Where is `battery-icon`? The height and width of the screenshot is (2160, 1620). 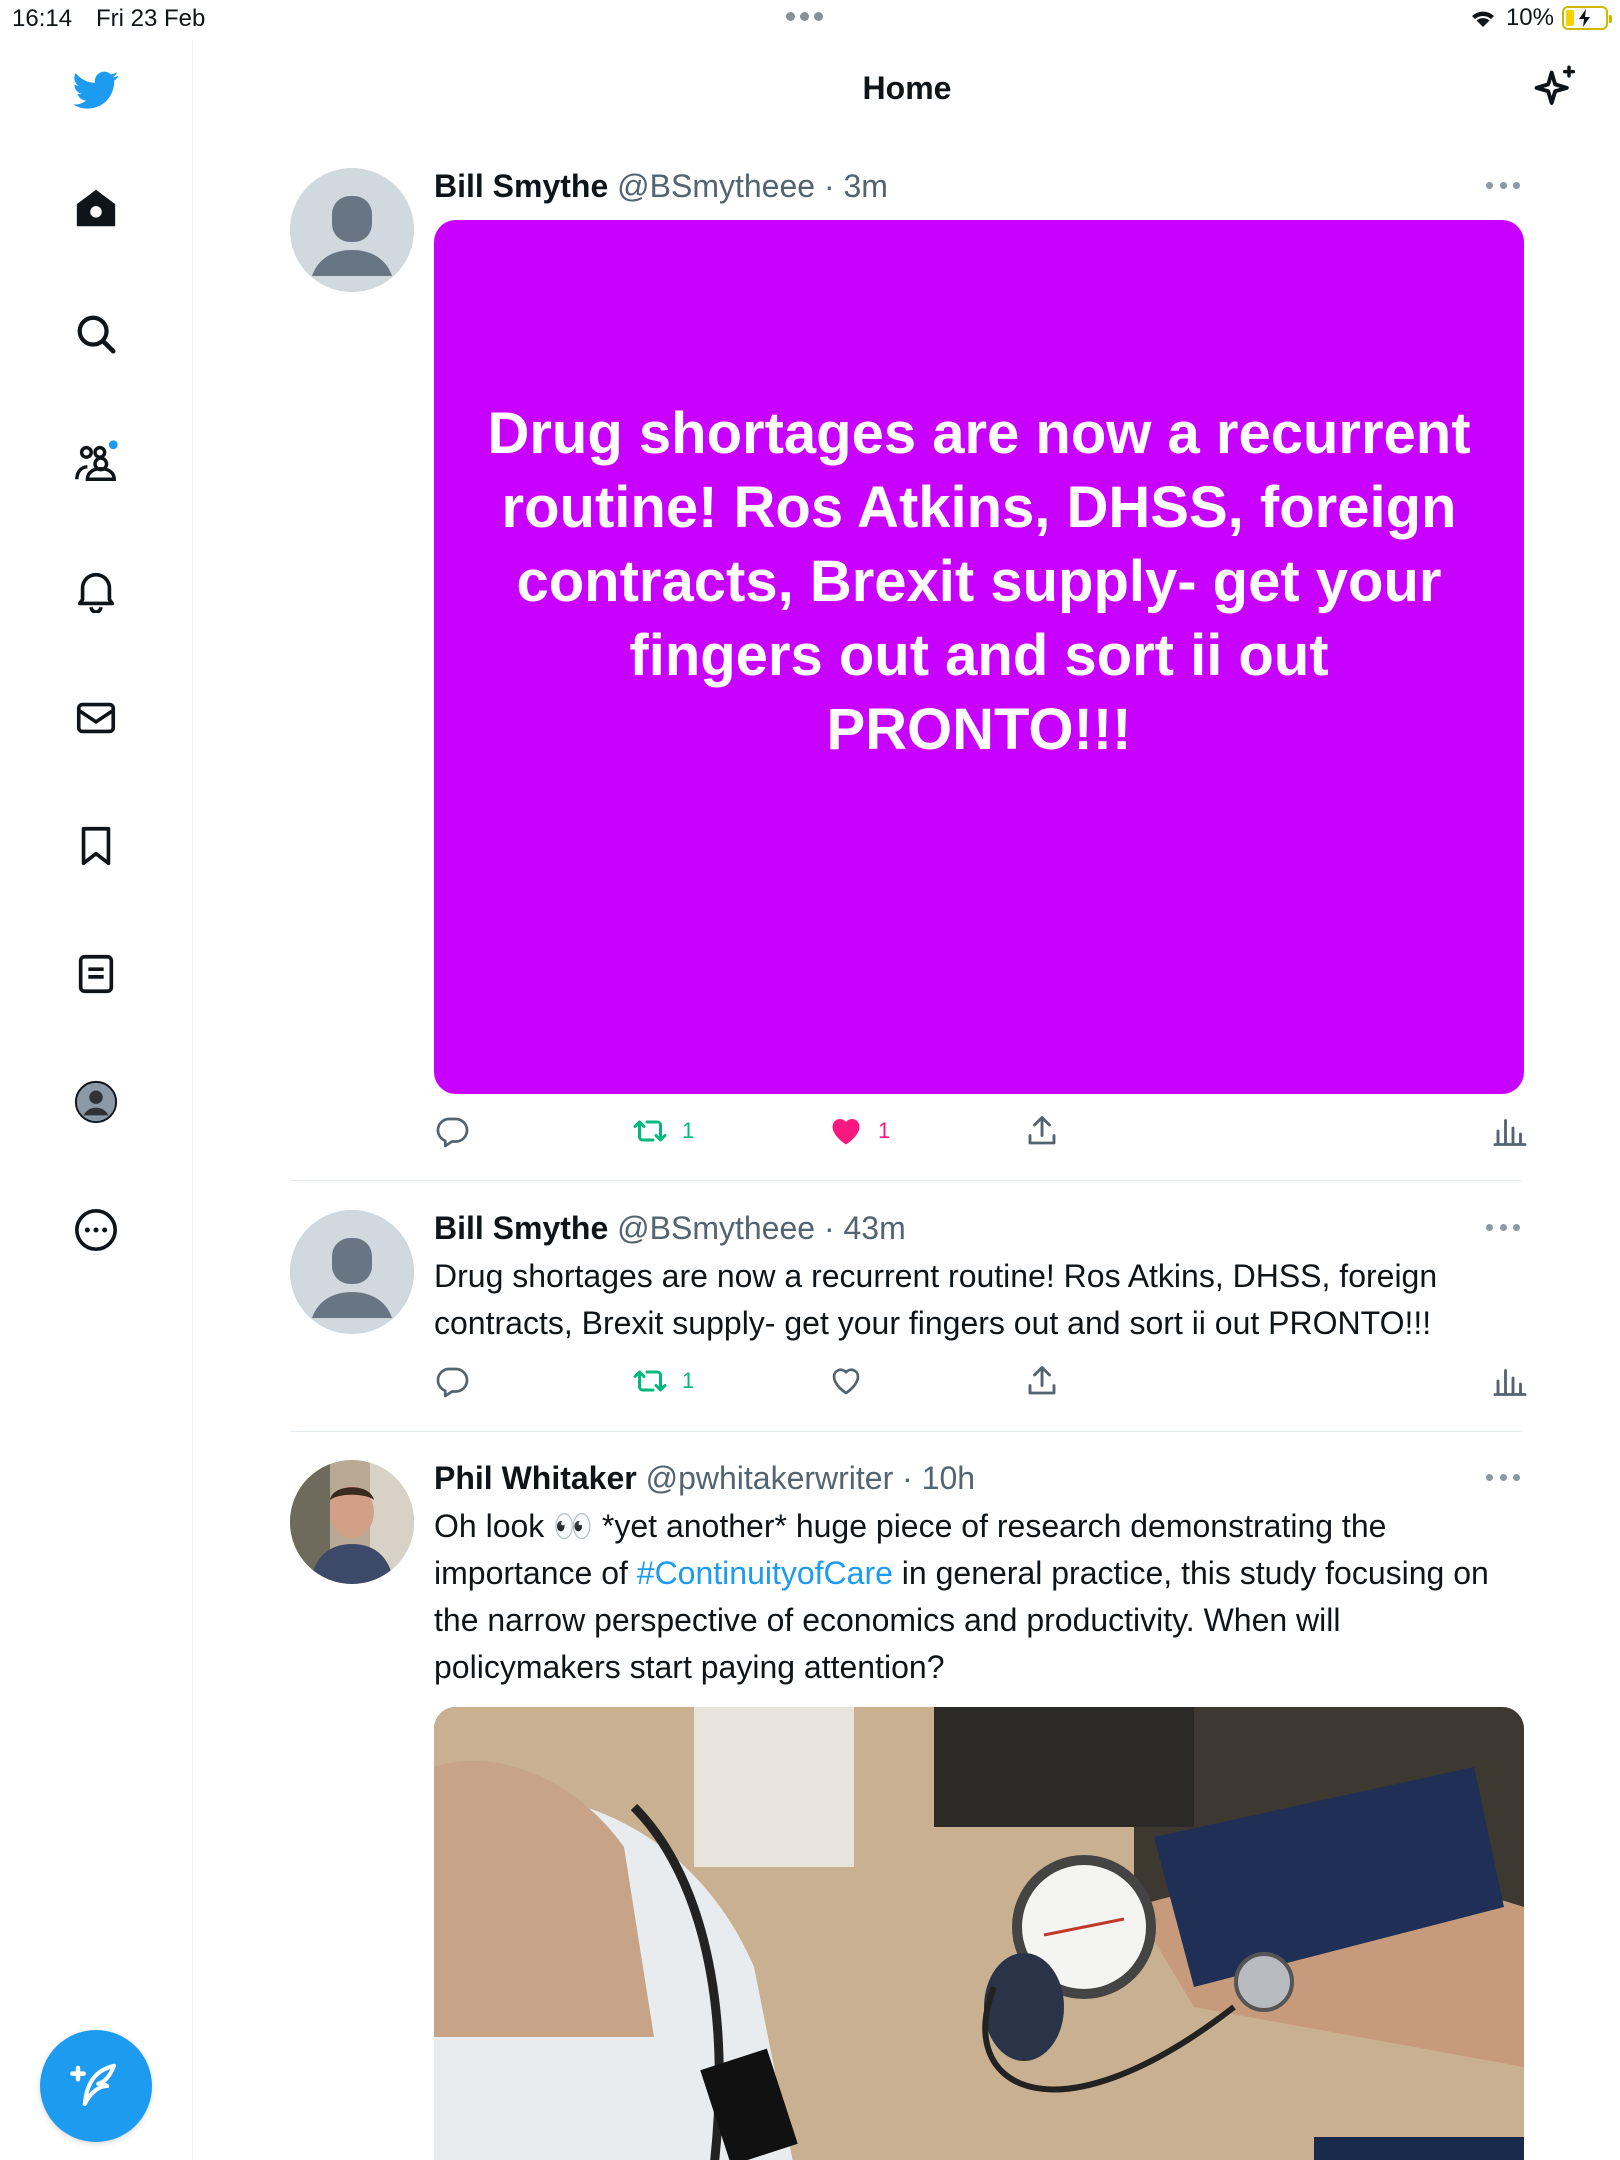
battery-icon is located at coordinates (1587, 18).